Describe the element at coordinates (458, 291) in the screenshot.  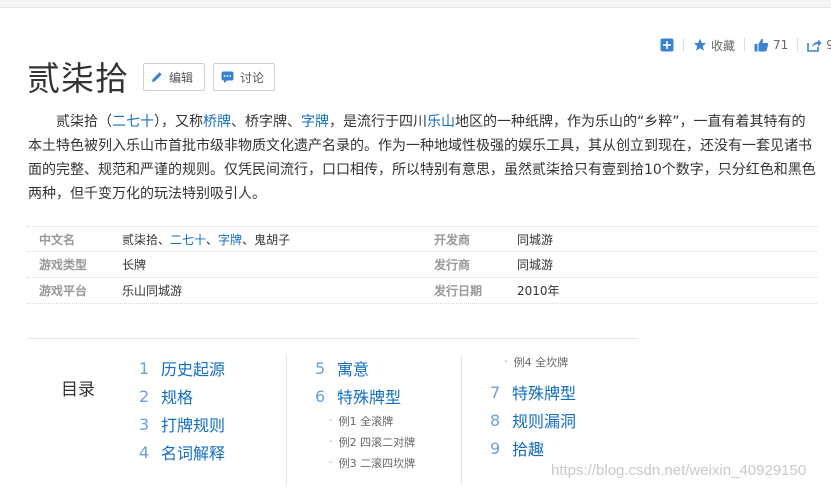
I see `info-key: 发行日期` at that location.